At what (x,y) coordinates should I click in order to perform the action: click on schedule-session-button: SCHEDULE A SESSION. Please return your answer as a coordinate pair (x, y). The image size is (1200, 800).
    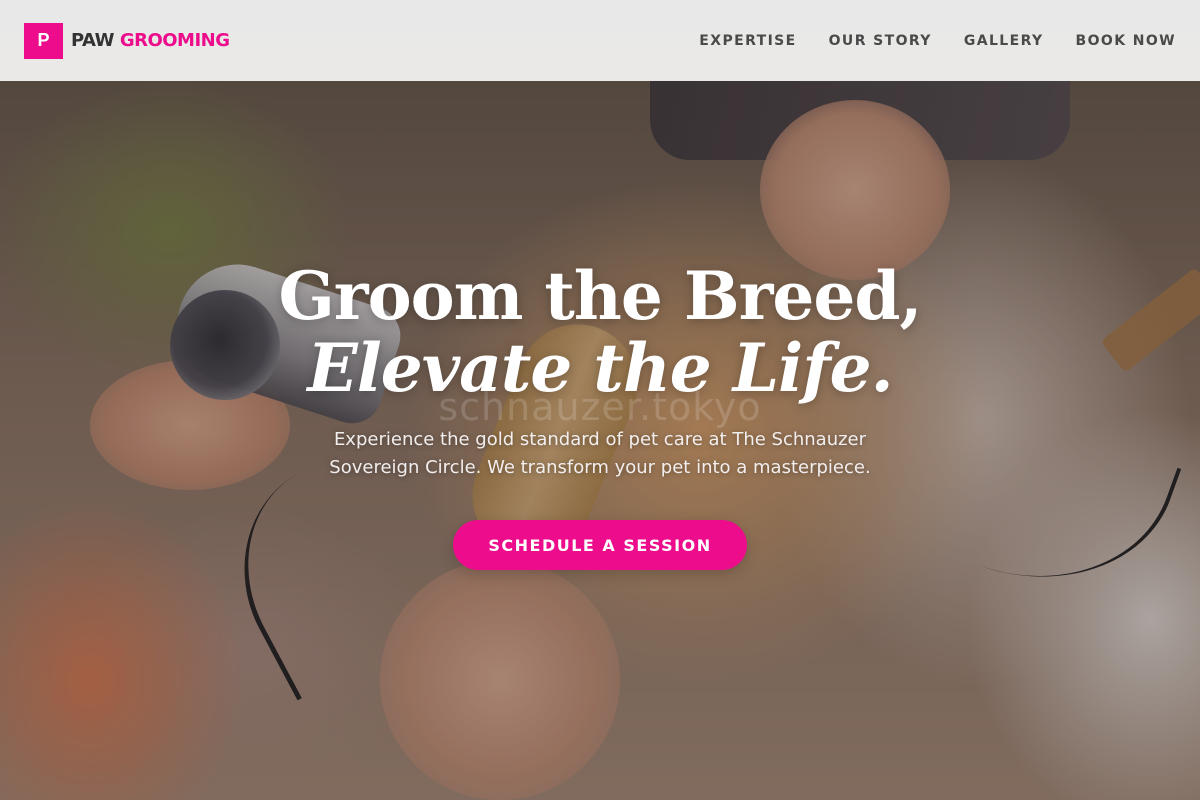
    Looking at the image, I should click on (600, 545).